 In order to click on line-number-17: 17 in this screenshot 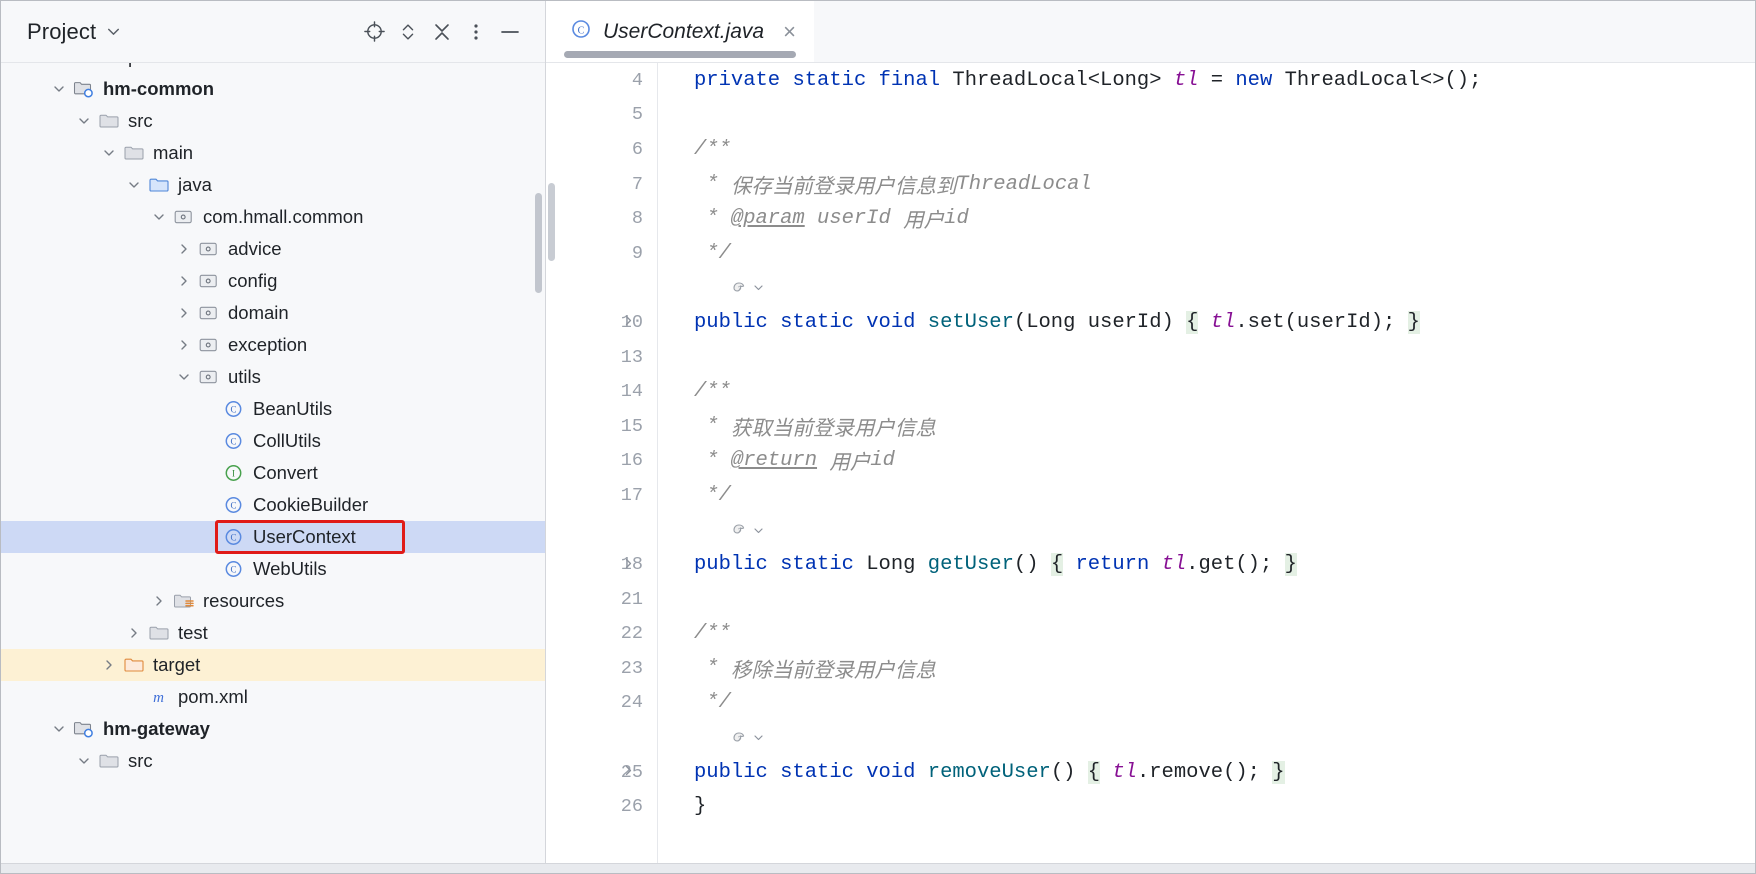, I will do `click(601, 495)`.